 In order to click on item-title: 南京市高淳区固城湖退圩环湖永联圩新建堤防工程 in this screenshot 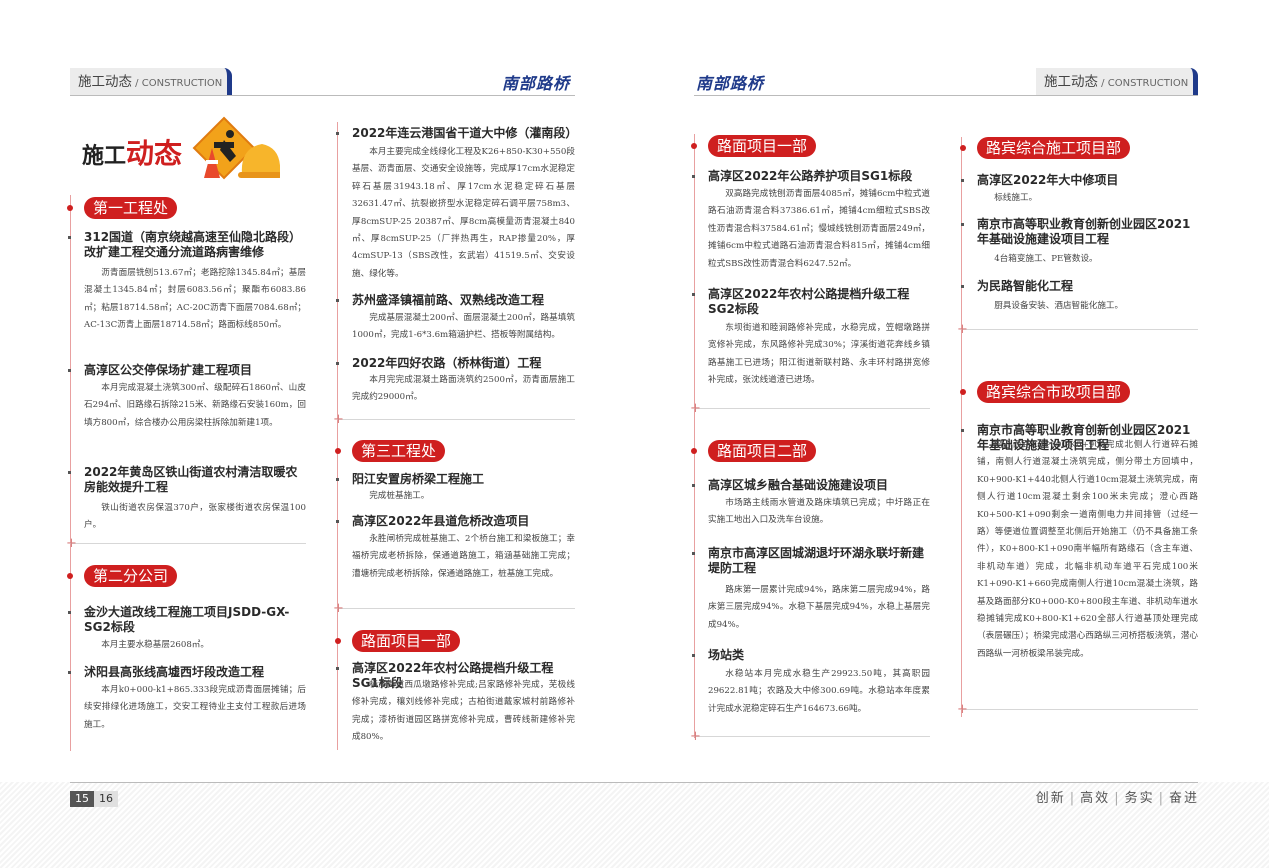, I will do `click(811, 561)`.